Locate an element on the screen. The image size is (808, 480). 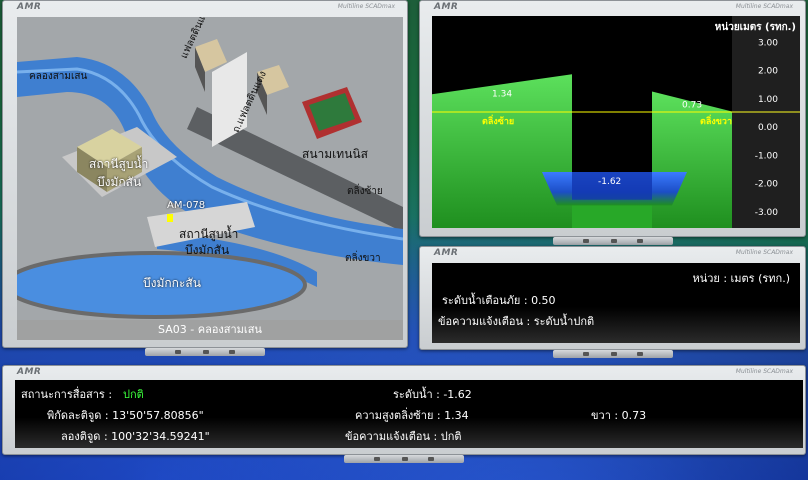
alert-unit: หน่วย : เมตร (รทก.) is located at coordinates (741, 278).